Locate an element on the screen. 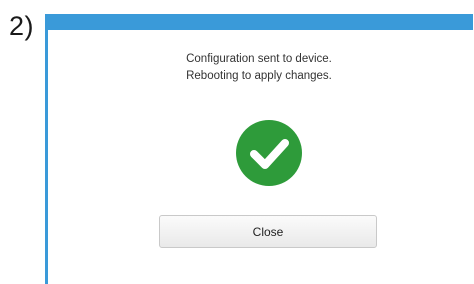 This screenshot has height=284, width=474. status-message-line-2: Rebooting to apply changes. is located at coordinates (259, 76).